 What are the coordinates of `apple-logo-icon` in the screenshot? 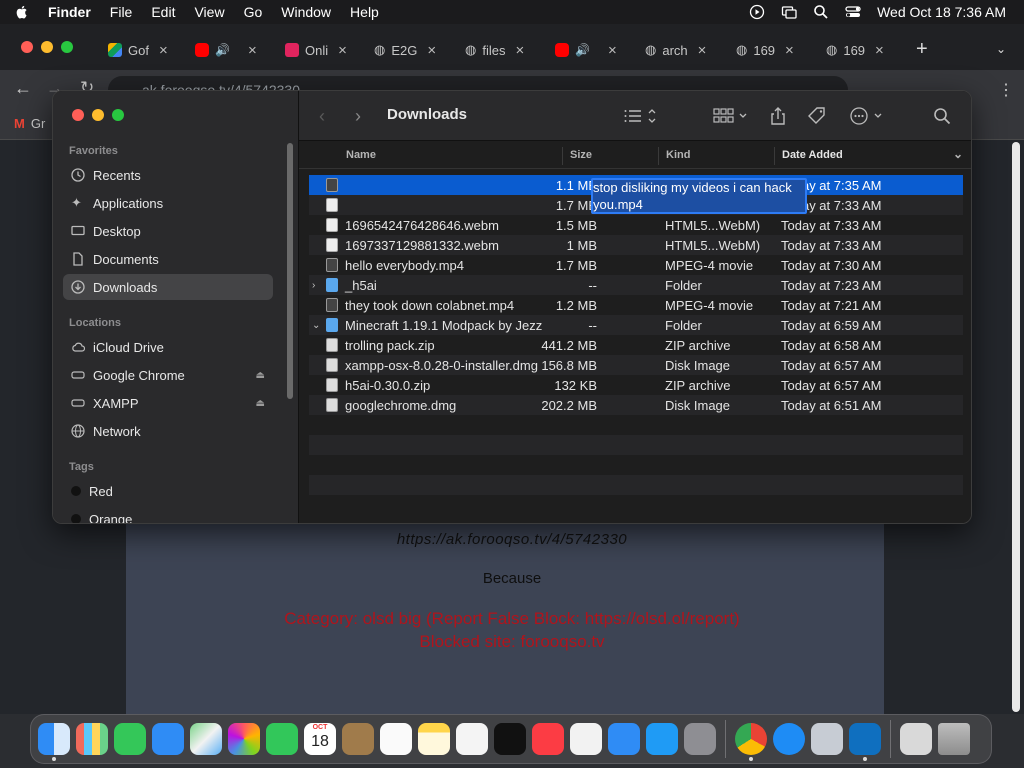 It's located at (22, 12).